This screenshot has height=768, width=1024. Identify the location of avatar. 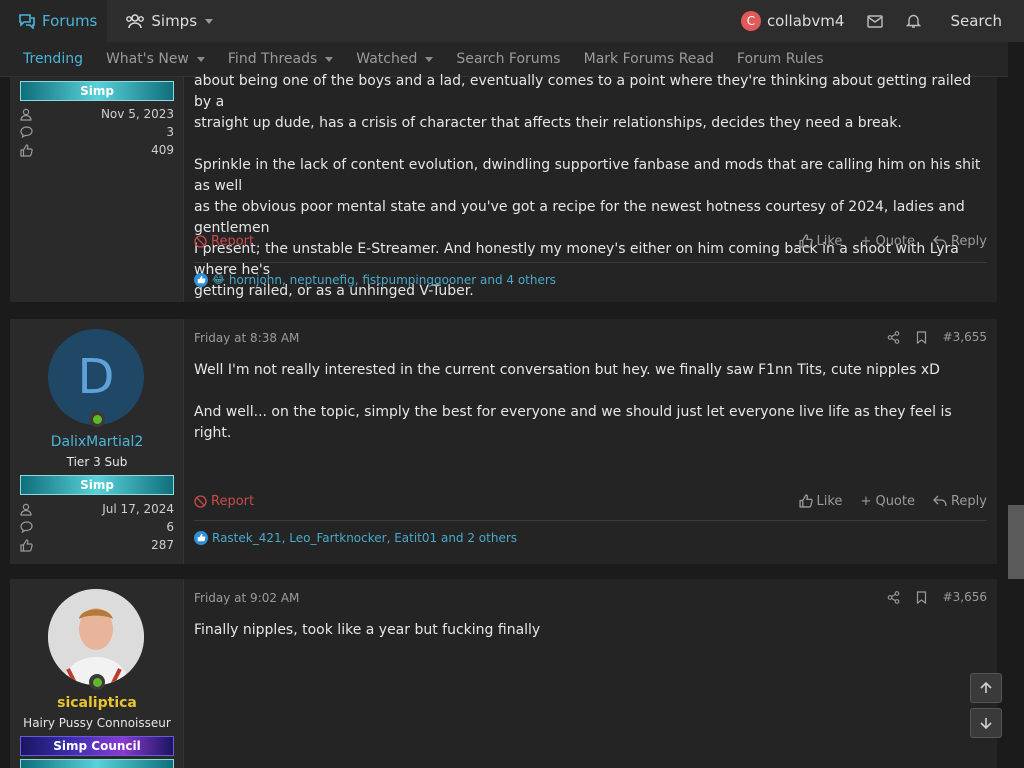
(96, 637).